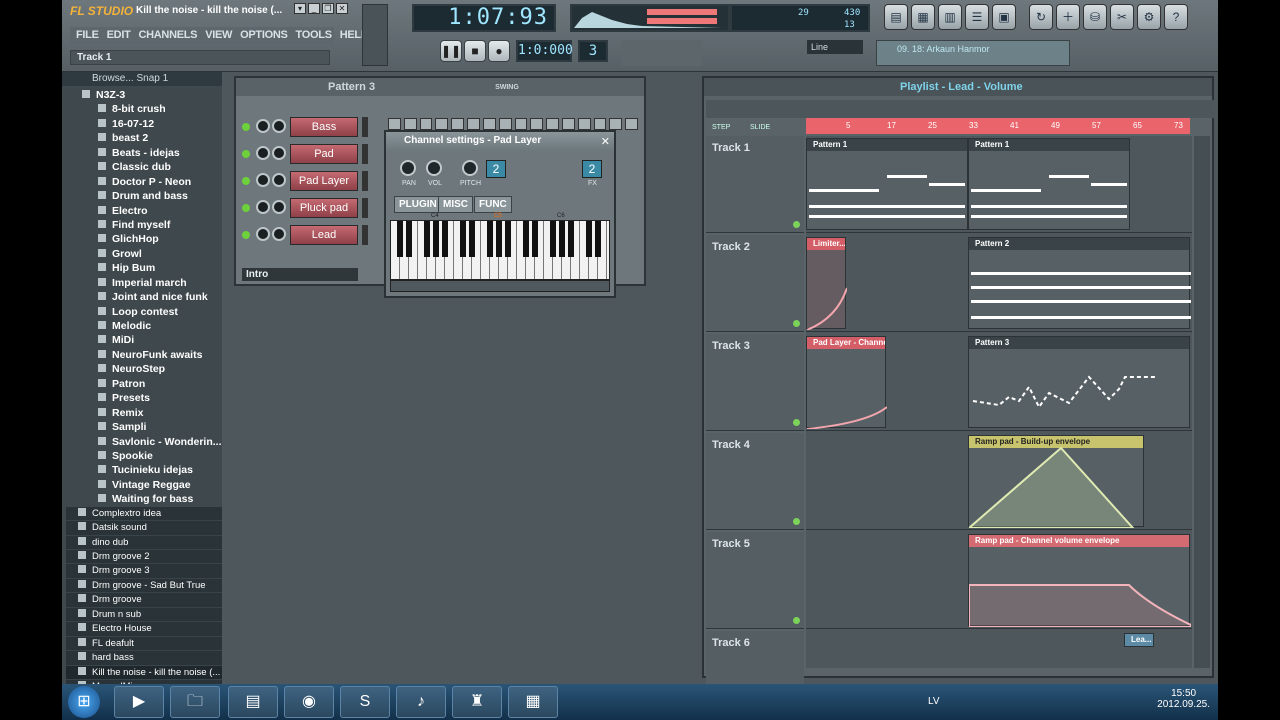 This screenshot has width=1280, height=720. Describe the element at coordinates (593, 51) in the screenshot. I see `tempo-field: 3` at that location.